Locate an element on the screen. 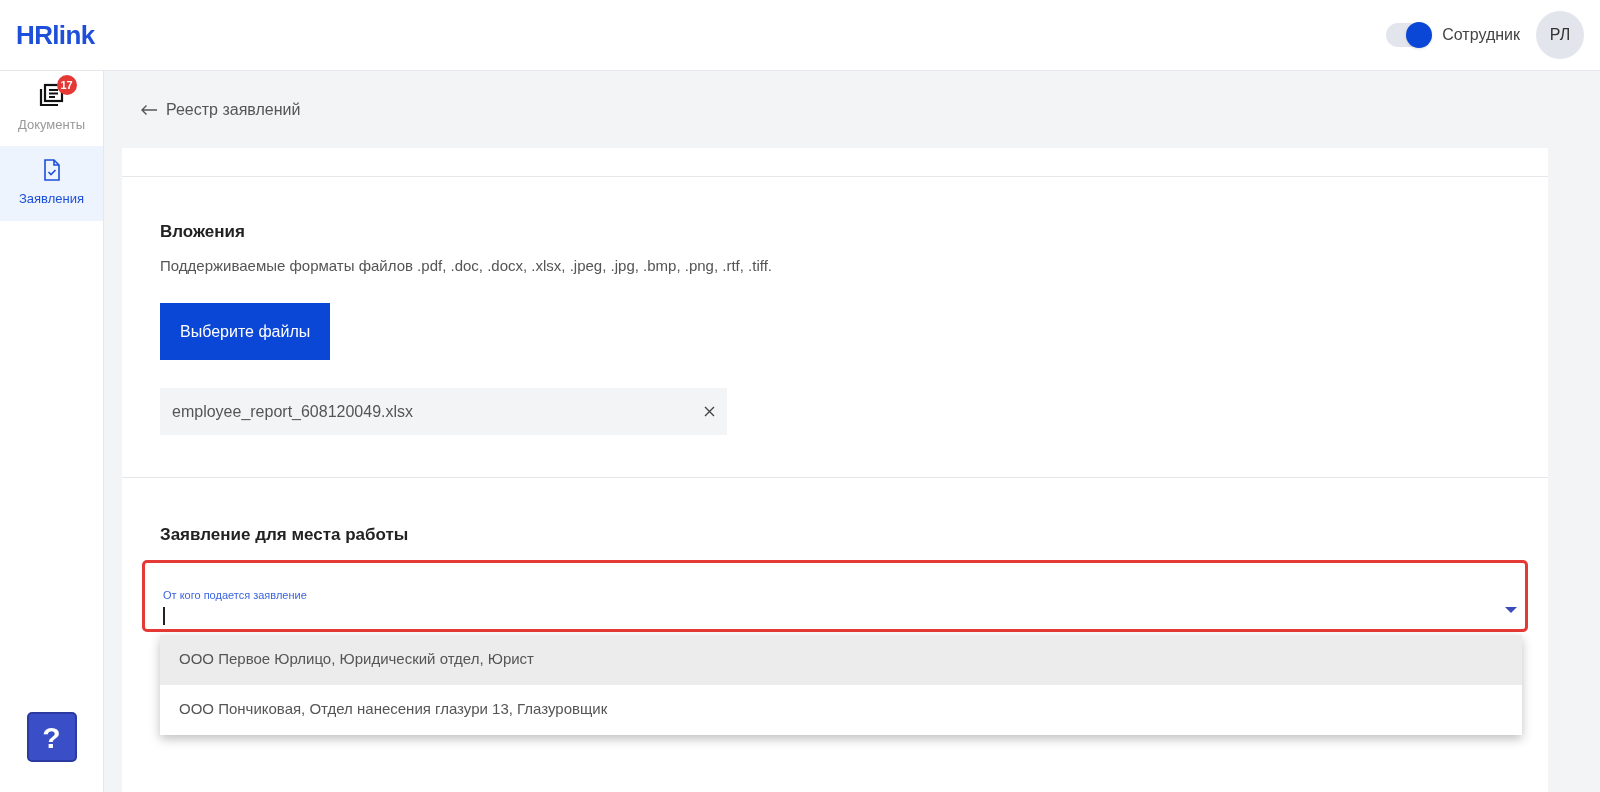  sidebar-item: Заявления is located at coordinates (51, 183).